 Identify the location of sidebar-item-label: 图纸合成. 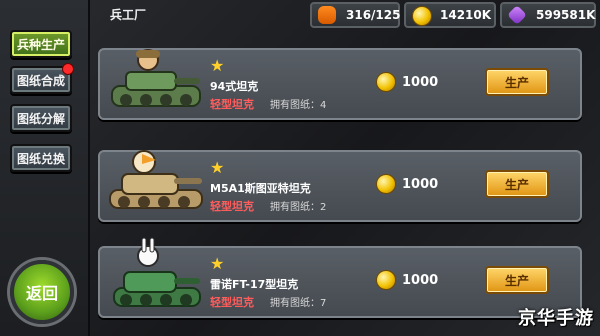
(40, 80).